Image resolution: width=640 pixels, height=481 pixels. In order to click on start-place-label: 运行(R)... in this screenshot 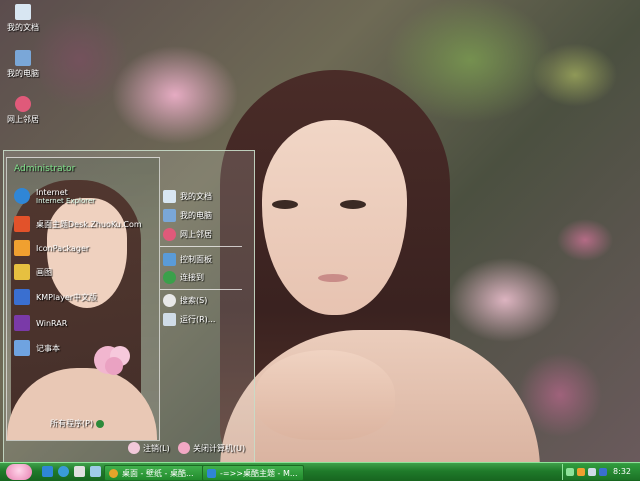, I will do `click(198, 319)`.